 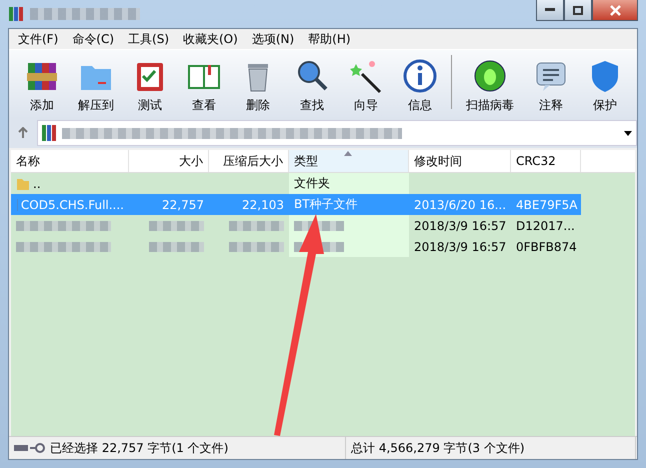 I want to click on file-row: 2018/3/9 16:57 0FBFB874, so click(x=323, y=246).